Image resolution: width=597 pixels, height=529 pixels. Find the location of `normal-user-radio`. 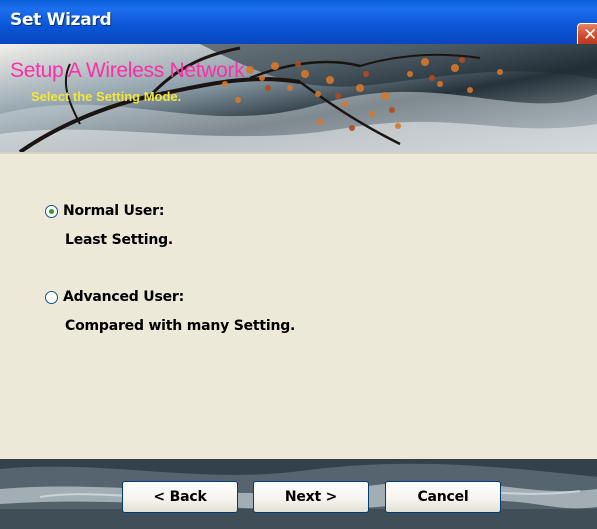

normal-user-radio is located at coordinates (51, 211).